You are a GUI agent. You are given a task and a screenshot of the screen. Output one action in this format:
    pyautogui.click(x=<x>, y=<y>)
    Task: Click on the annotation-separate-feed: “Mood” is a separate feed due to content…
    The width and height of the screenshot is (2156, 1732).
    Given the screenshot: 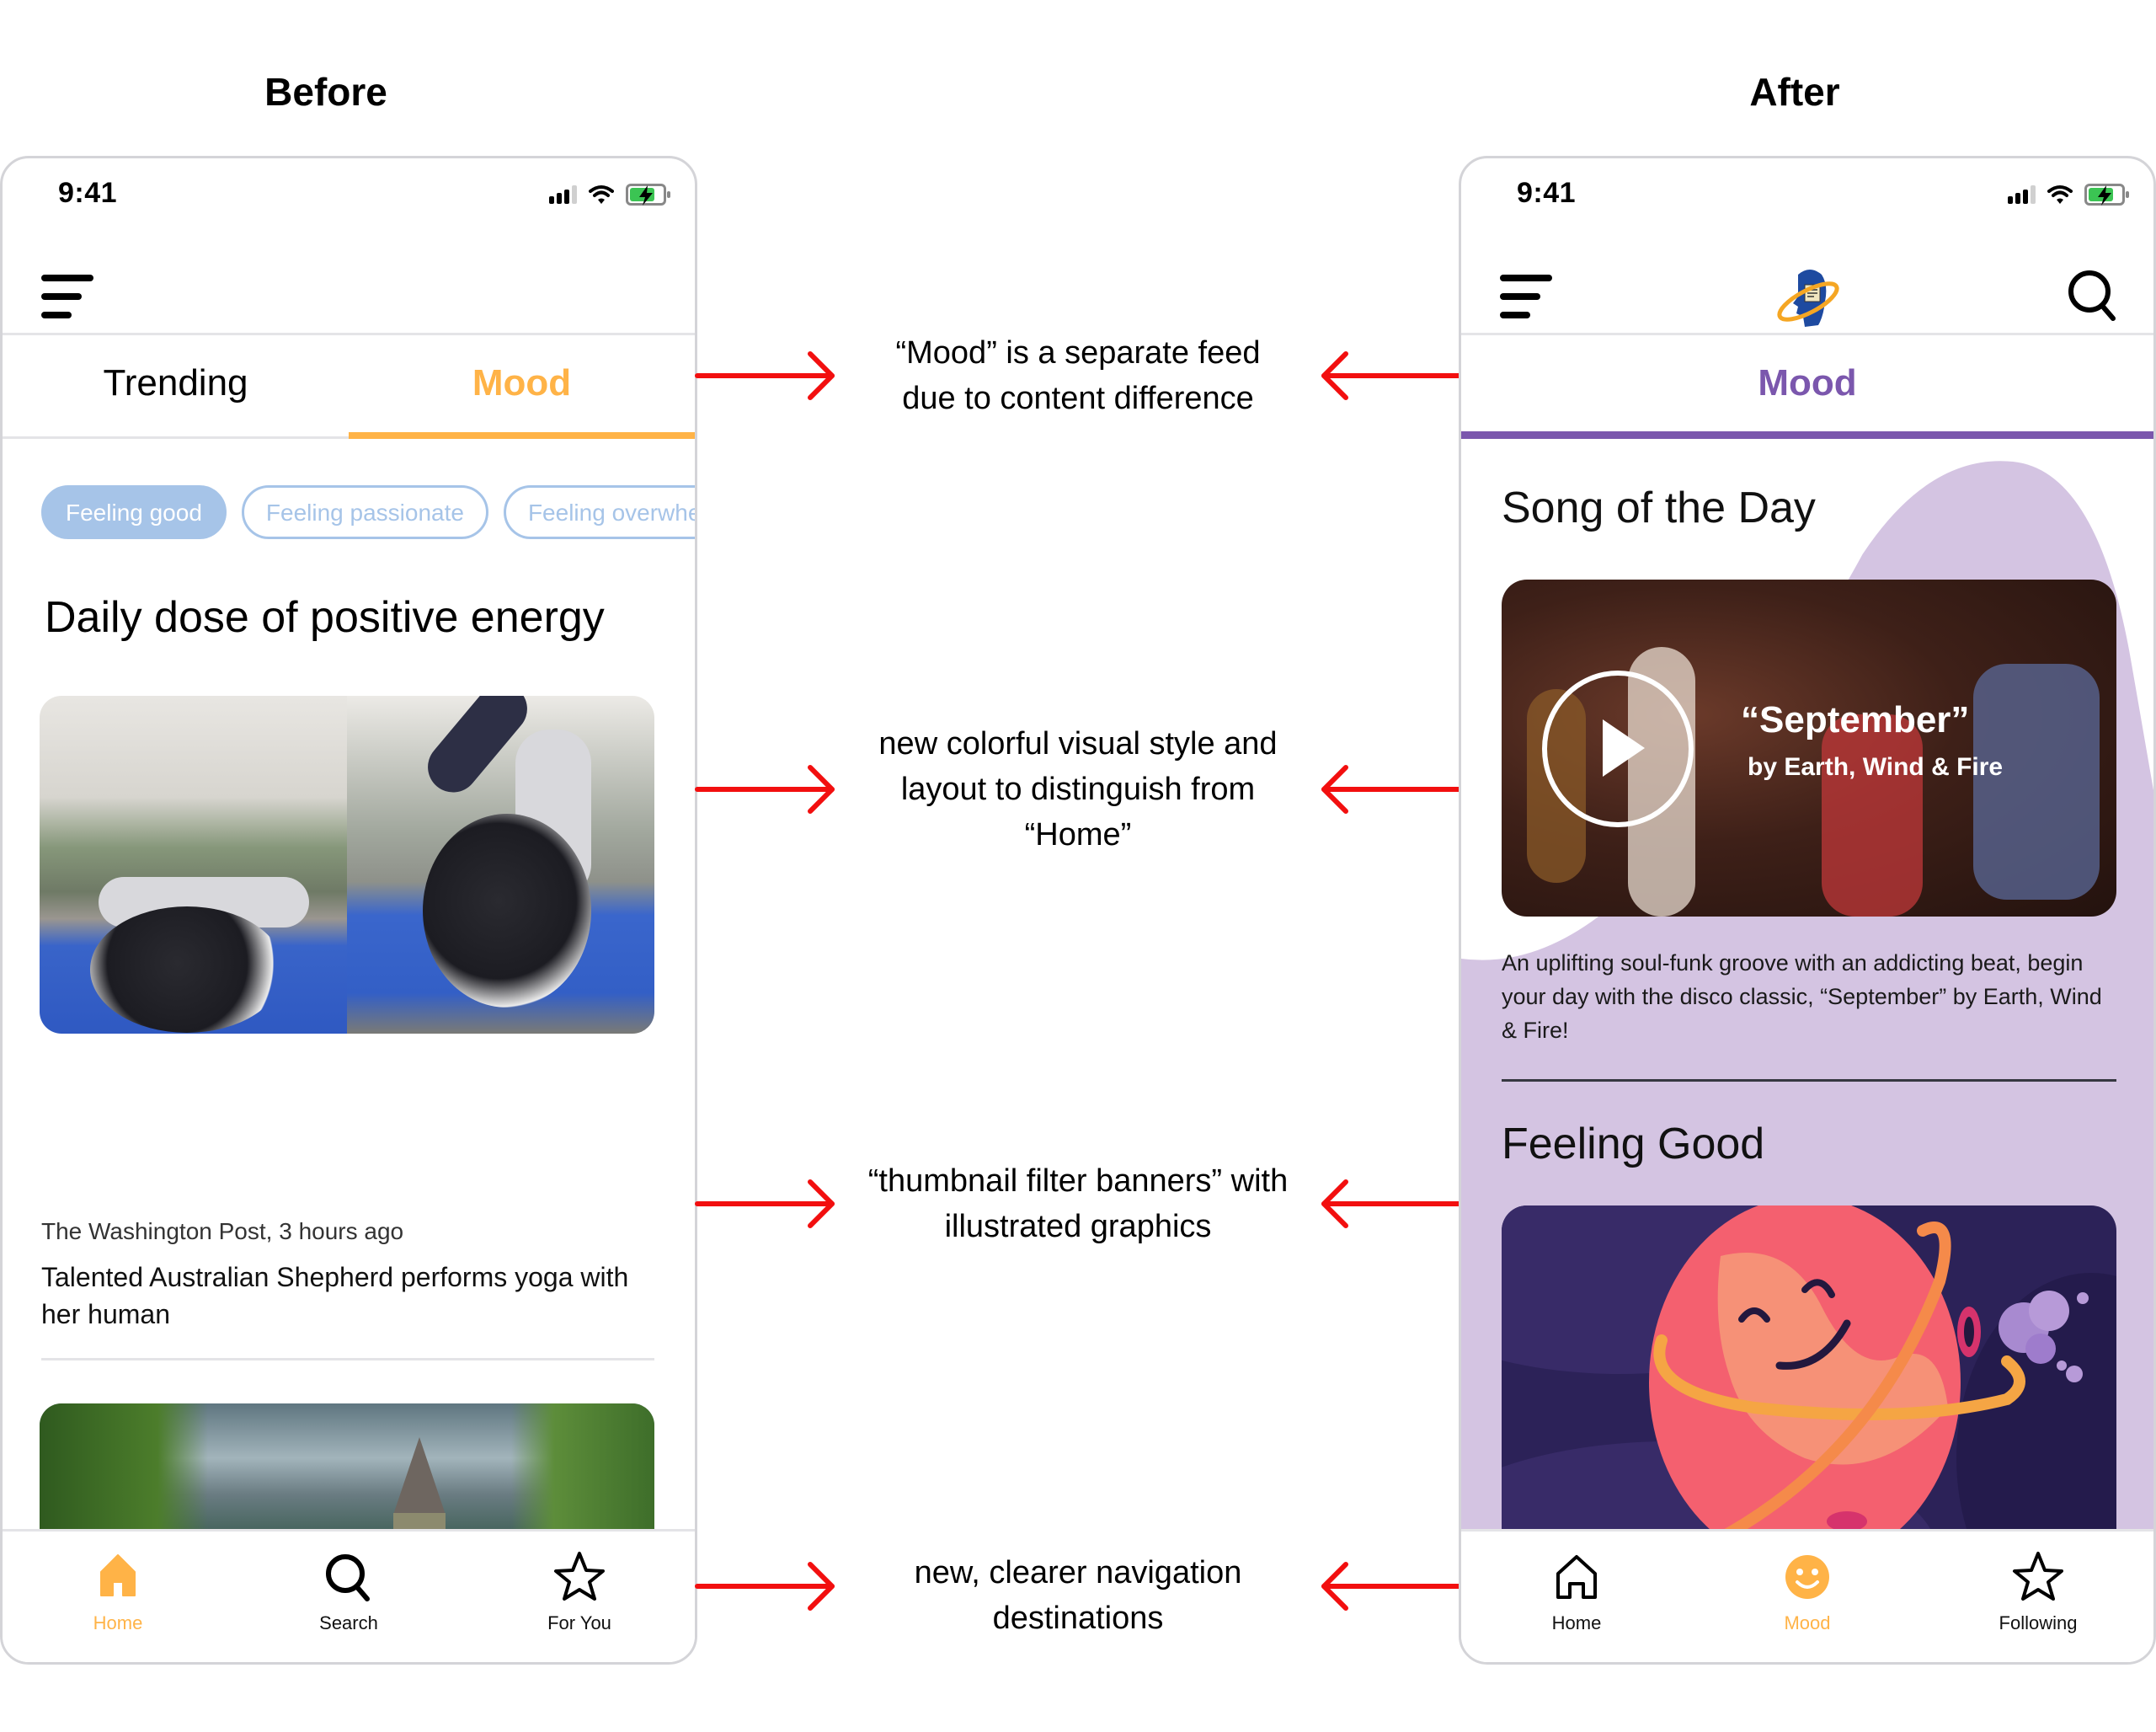 What is the action you would take?
    pyautogui.click(x=1078, y=375)
    